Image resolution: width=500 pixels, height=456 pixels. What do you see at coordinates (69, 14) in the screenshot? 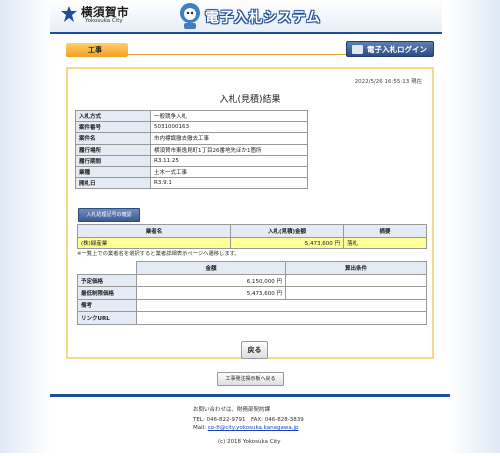
I see `city-emblem-icon` at bounding box center [69, 14].